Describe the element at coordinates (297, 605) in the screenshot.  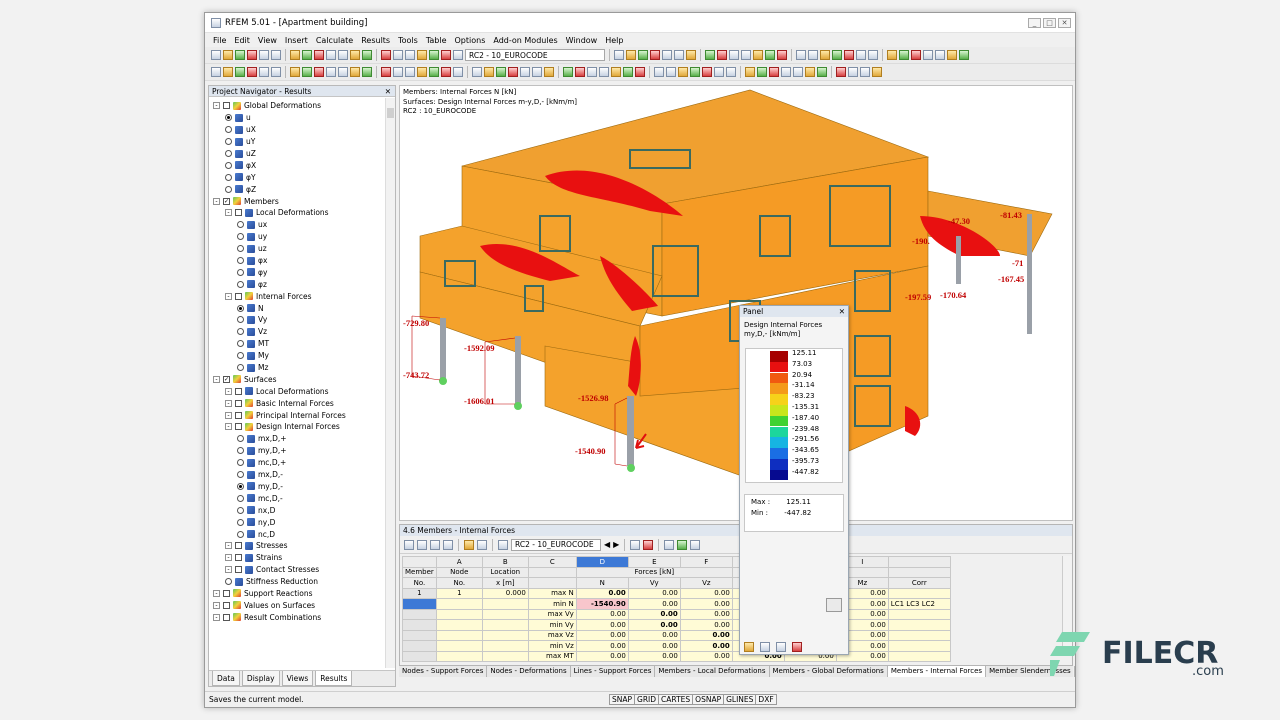
I see `tree-item: - Values on Surfaces` at that location.